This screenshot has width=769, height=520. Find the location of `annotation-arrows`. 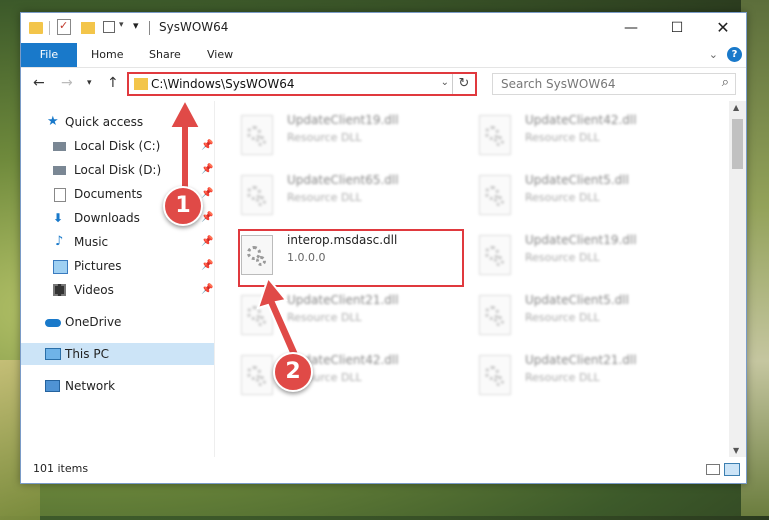

annotation-arrows is located at coordinates (235, 229).